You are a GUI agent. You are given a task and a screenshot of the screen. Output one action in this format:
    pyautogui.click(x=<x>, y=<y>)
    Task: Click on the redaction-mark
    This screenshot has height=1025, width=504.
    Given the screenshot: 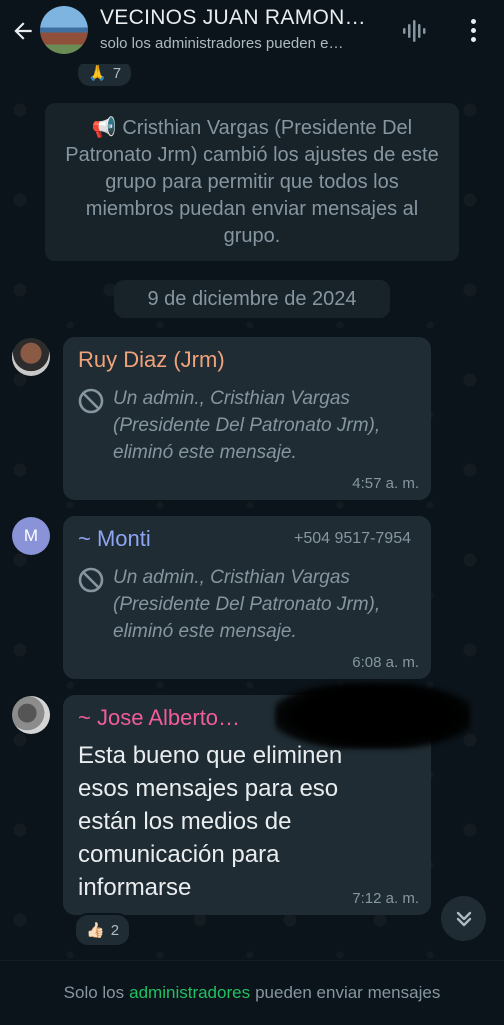 What is the action you would take?
    pyautogui.click(x=372, y=716)
    